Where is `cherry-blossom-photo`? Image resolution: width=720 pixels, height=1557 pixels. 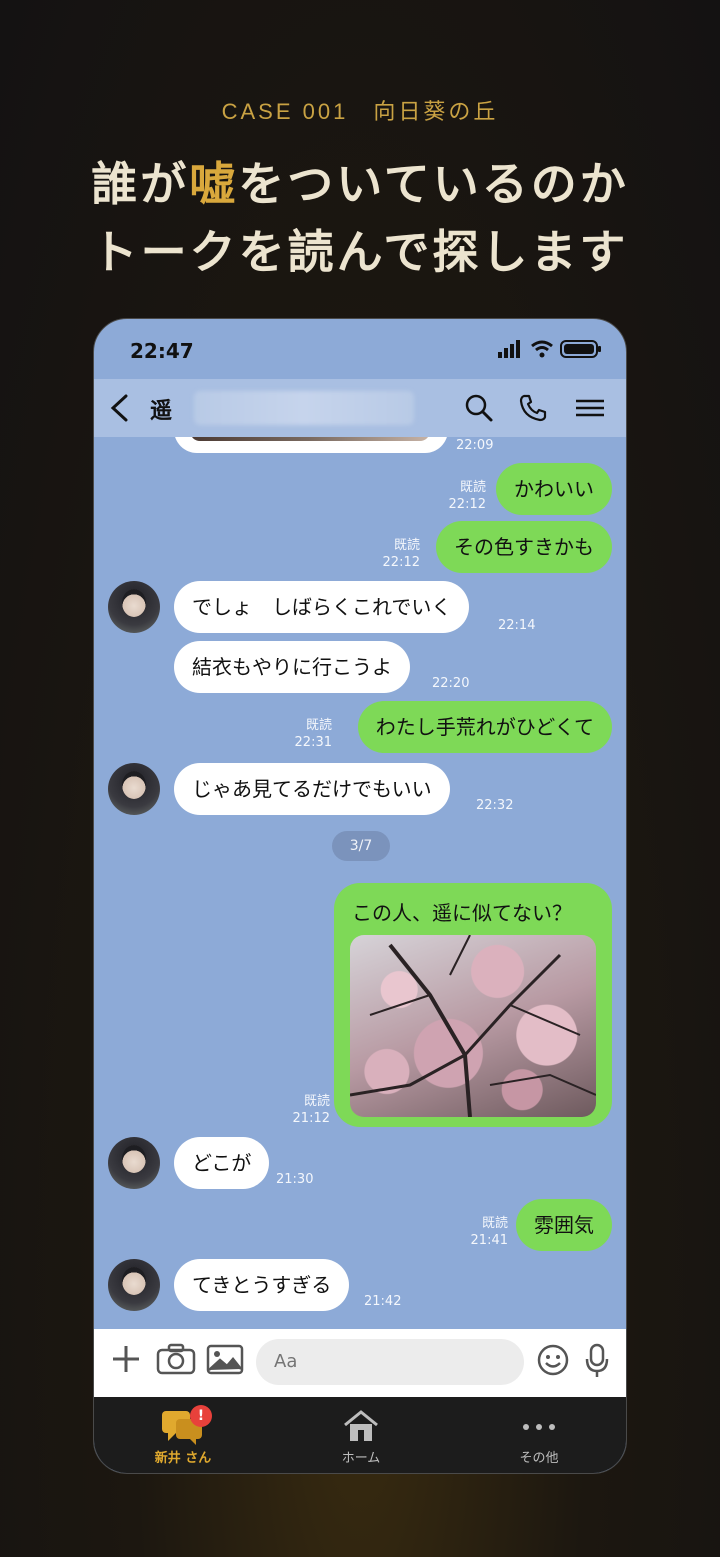 cherry-blossom-photo is located at coordinates (473, 1026).